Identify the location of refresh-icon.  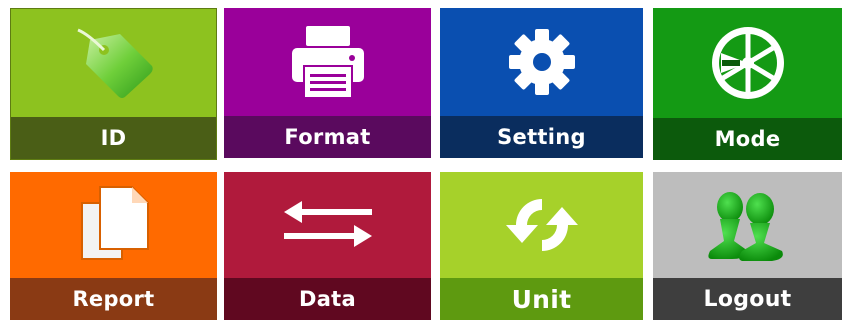
(541, 225).